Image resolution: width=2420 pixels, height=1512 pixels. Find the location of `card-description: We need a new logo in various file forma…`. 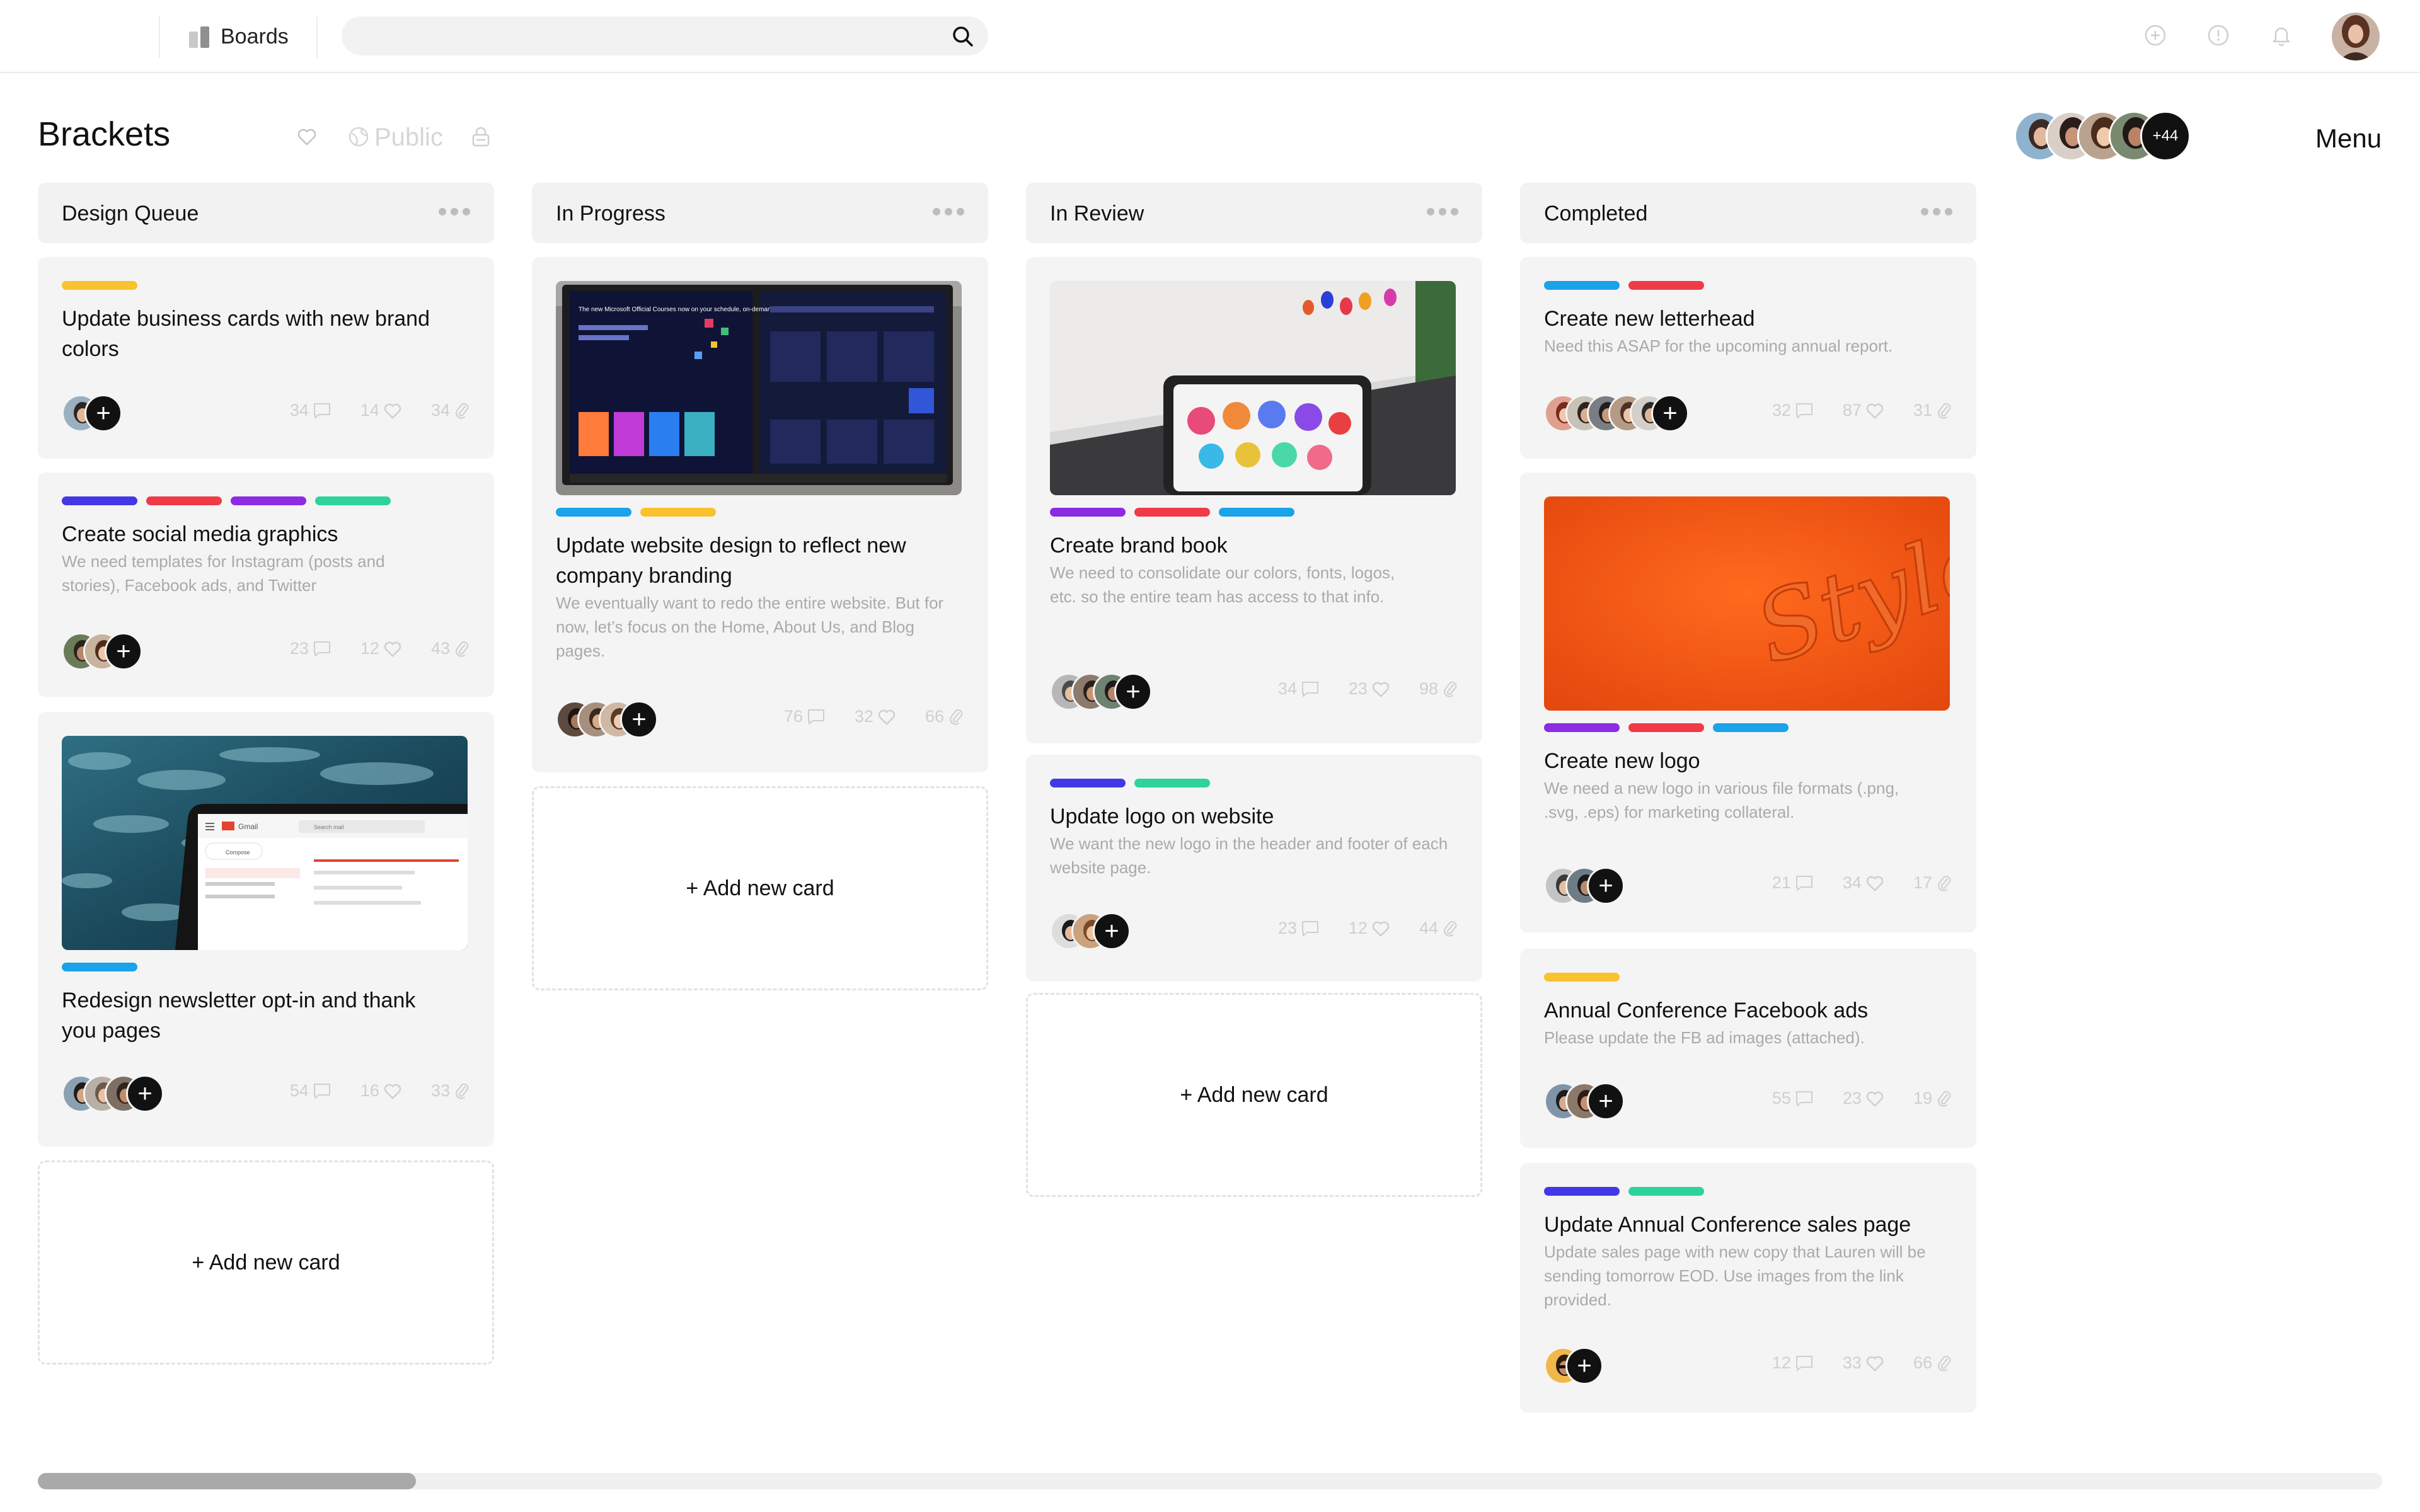

card-description: We need a new logo in various file forma… is located at coordinates (1721, 800).